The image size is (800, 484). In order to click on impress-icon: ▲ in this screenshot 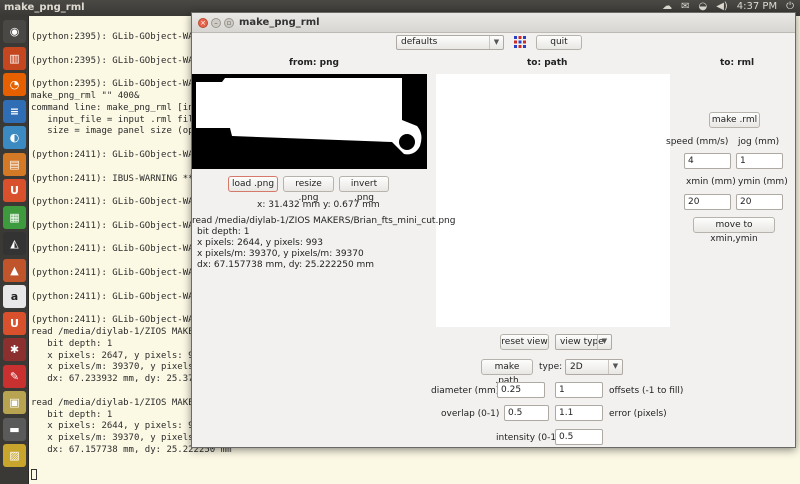, I will do `click(14, 270)`.